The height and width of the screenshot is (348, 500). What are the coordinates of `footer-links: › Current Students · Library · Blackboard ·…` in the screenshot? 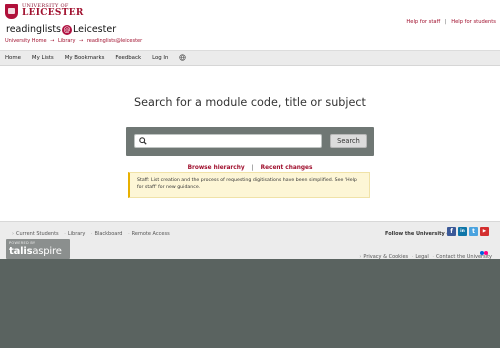 It's located at (91, 234).